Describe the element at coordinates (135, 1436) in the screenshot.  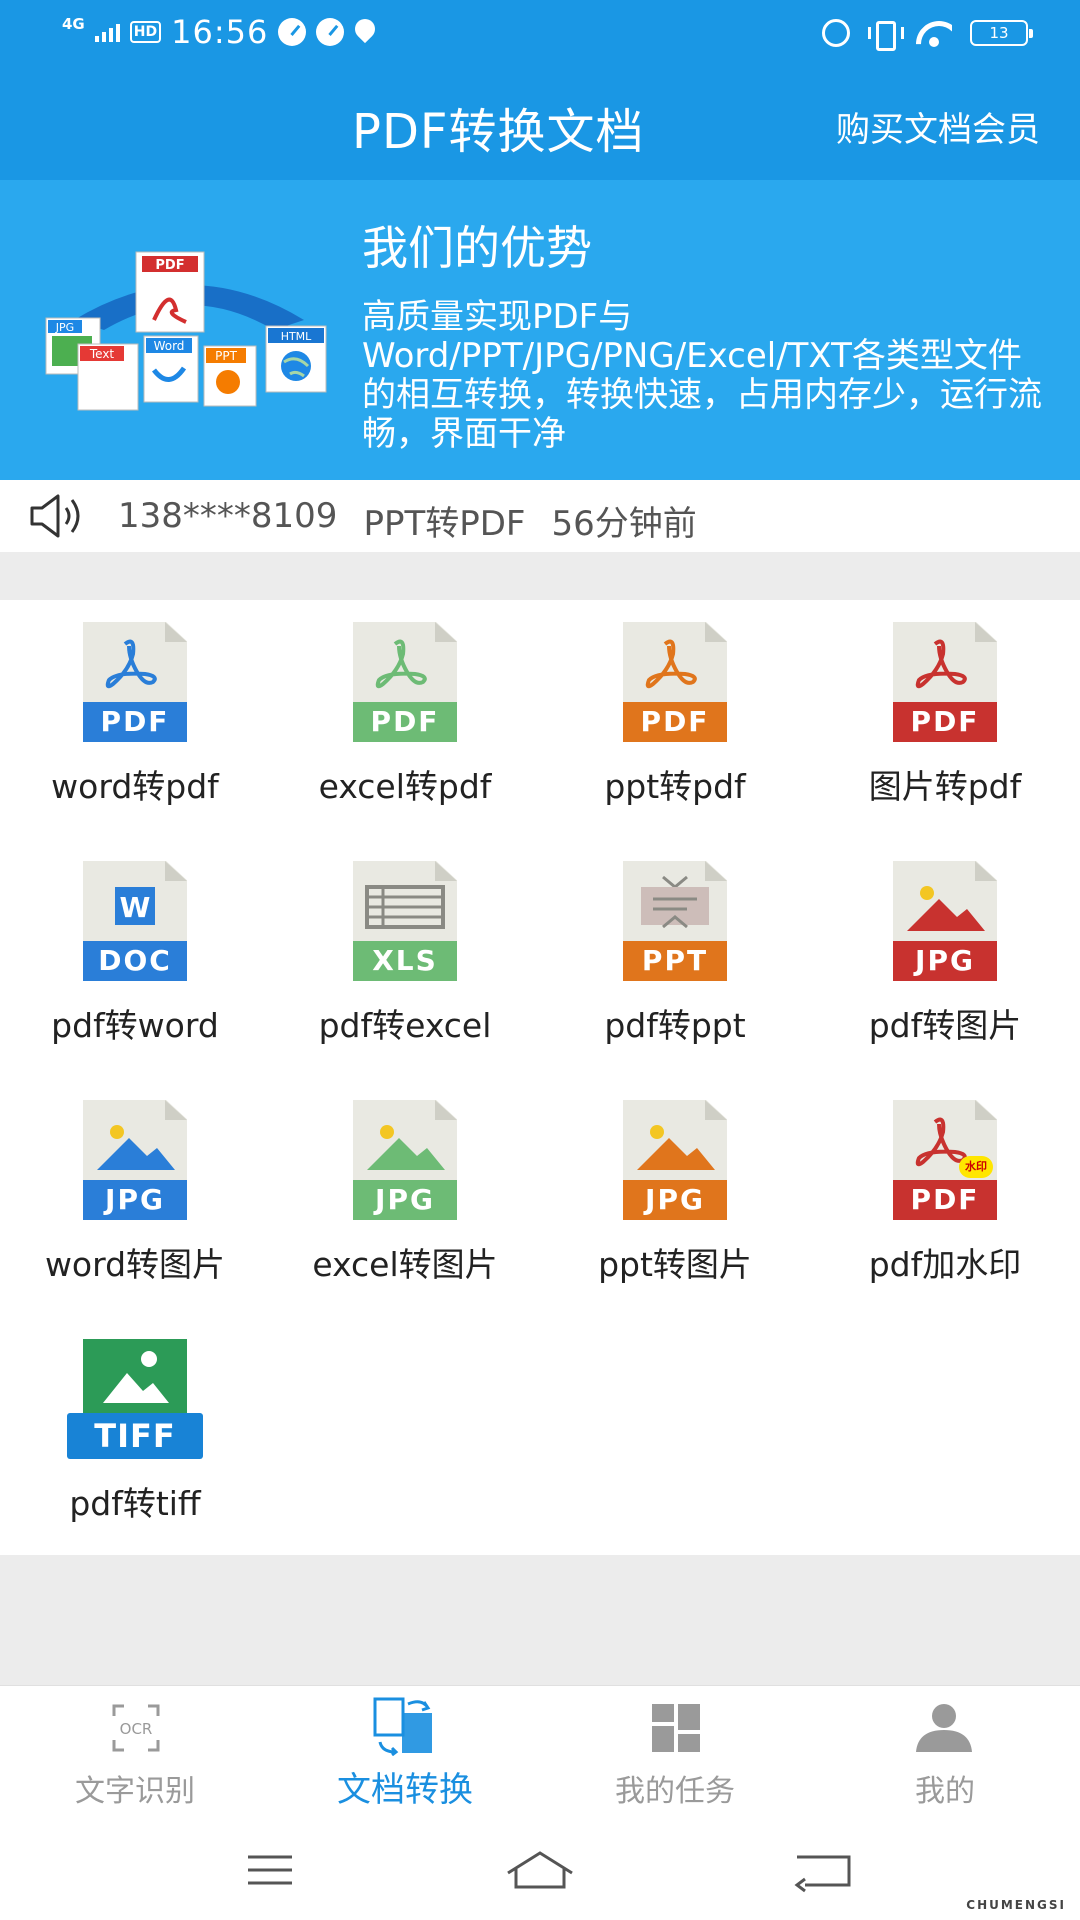
I see `format-label: TIFF` at that location.